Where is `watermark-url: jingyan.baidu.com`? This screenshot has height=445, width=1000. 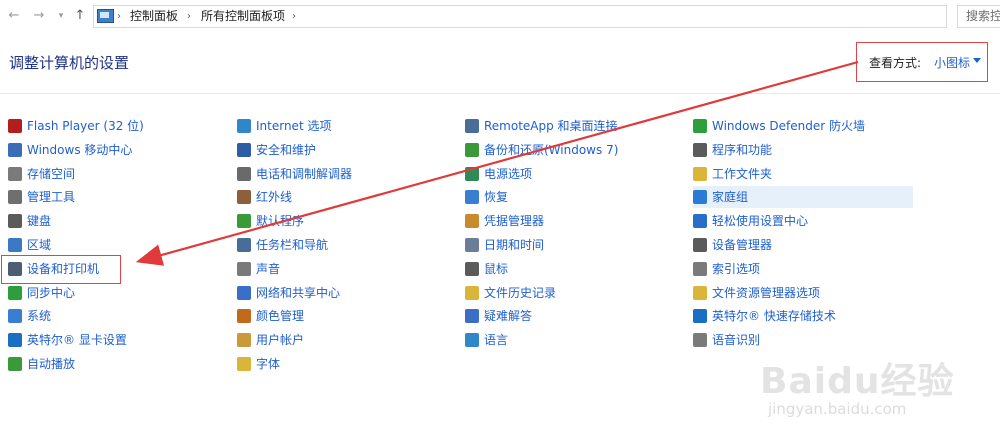 watermark-url: jingyan.baidu.com is located at coordinates (837, 409).